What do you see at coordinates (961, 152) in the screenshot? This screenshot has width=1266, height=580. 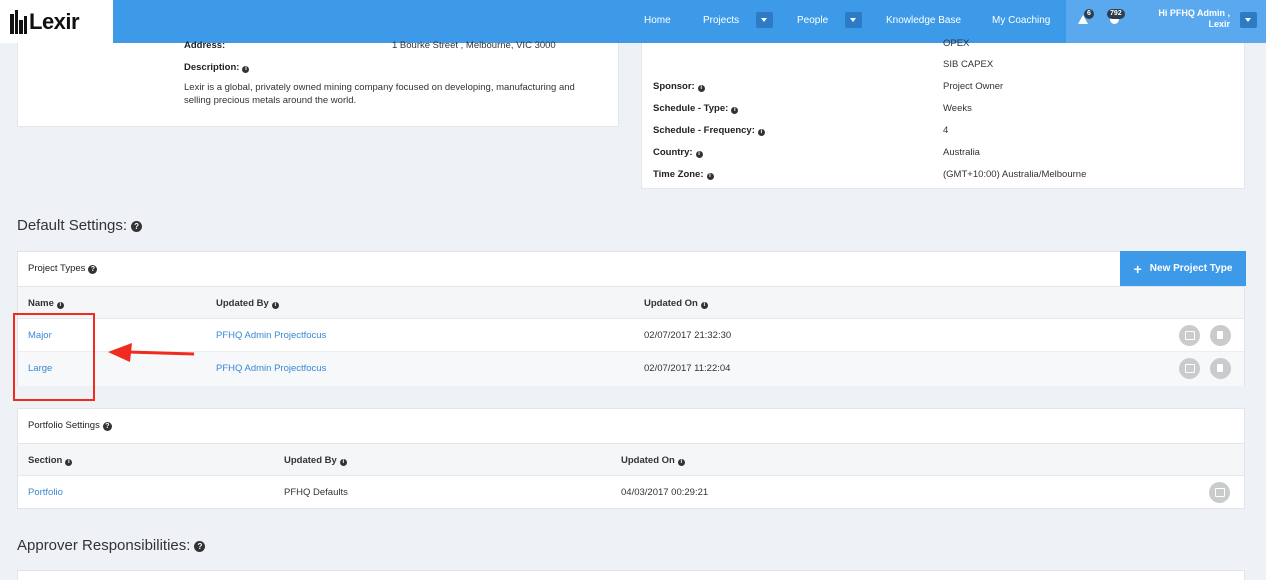 I see `country-value: Australia` at bounding box center [961, 152].